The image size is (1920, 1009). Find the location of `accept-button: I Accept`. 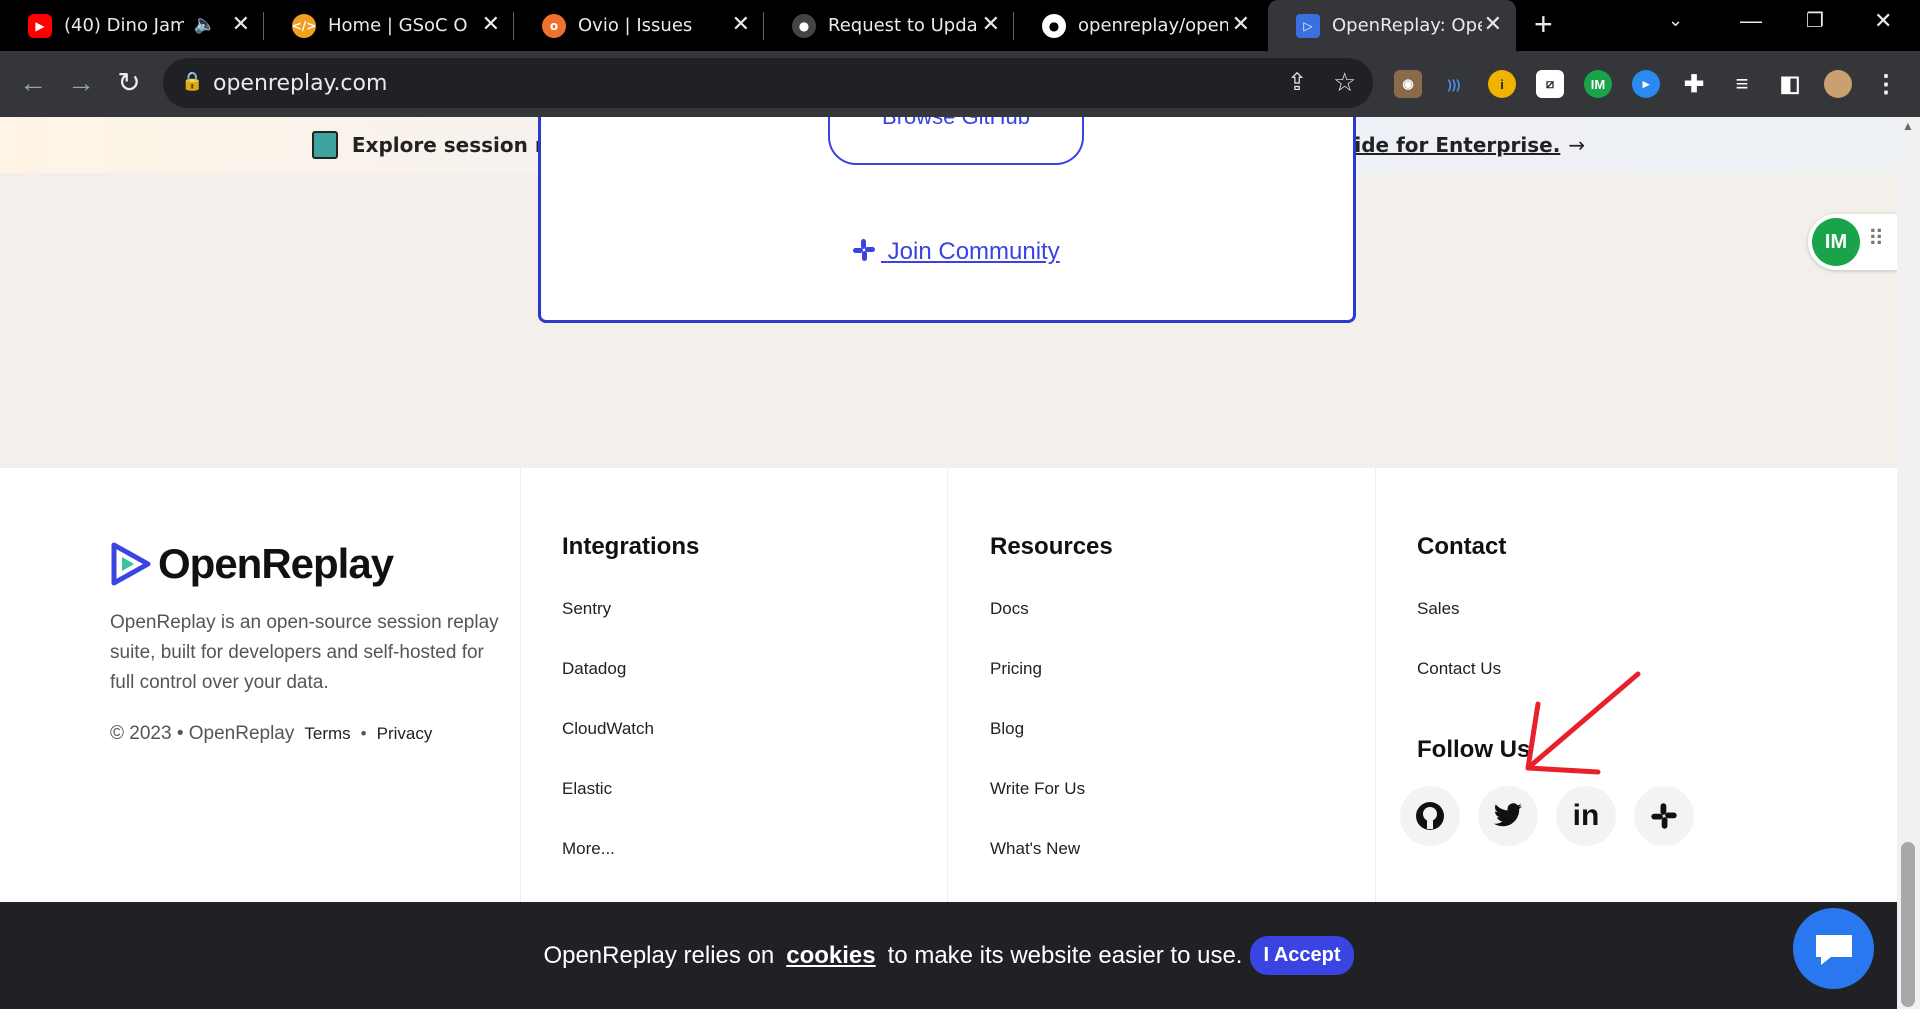

accept-button: I Accept is located at coordinates (1302, 955).